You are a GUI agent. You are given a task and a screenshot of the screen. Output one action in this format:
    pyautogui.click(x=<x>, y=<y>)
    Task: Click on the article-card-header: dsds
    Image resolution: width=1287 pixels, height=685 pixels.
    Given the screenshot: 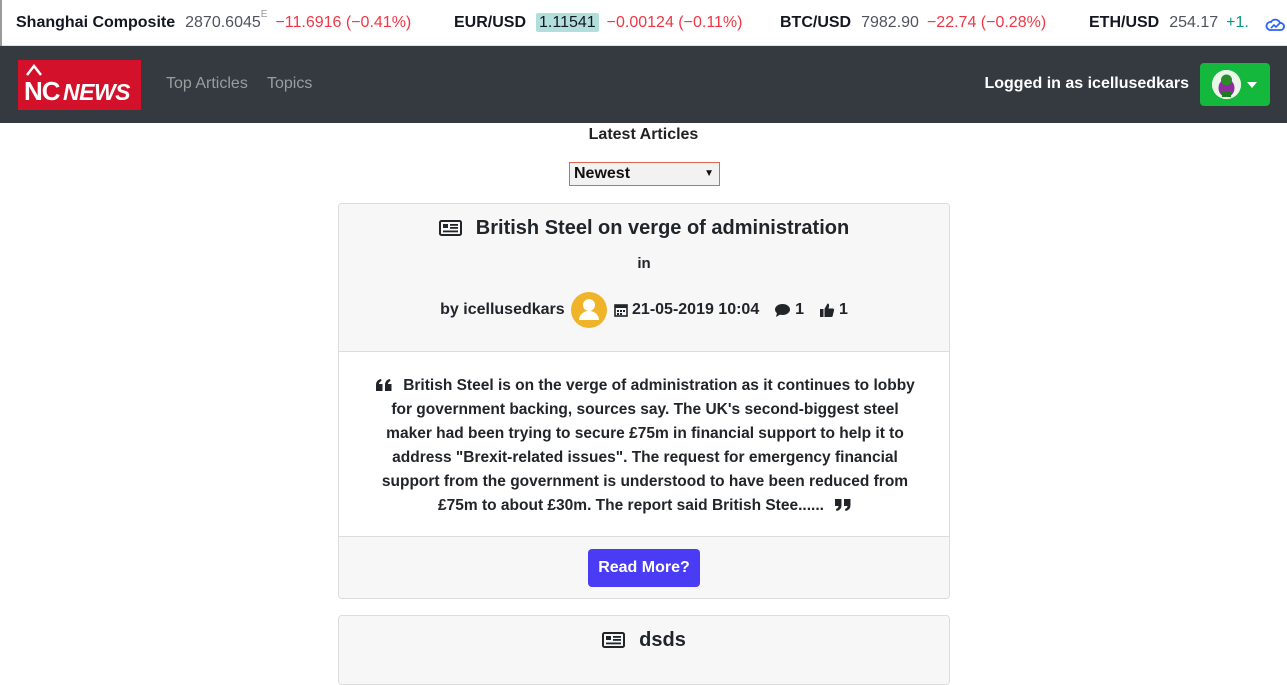 What is the action you would take?
    pyautogui.click(x=644, y=650)
    